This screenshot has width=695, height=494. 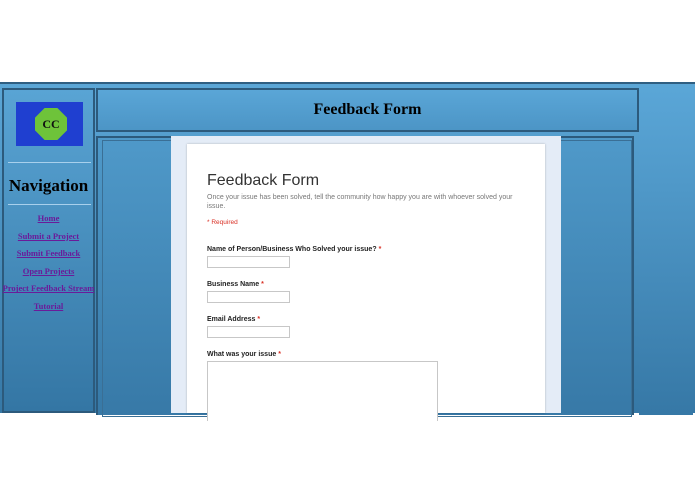 What do you see at coordinates (248, 262) in the screenshot?
I see `solver-name-input` at bounding box center [248, 262].